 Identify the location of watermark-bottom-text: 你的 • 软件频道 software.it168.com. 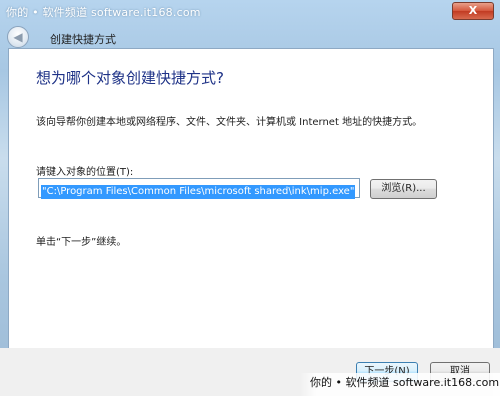
(405, 382).